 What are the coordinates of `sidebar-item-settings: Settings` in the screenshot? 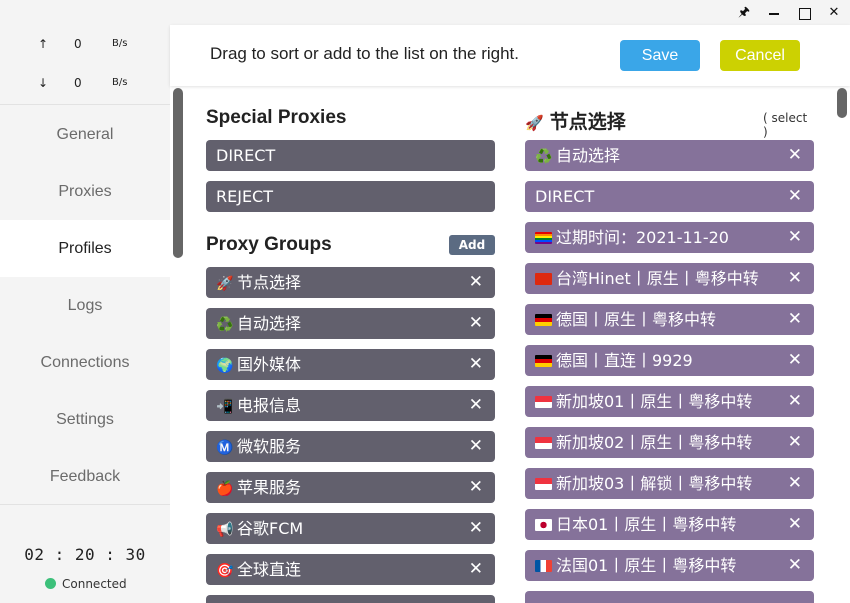 It's located at (85, 419).